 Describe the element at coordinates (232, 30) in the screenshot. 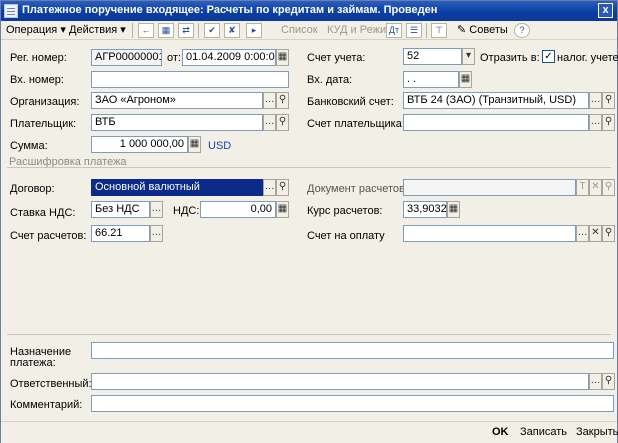

I see `unpost-document-icon: ✘` at that location.